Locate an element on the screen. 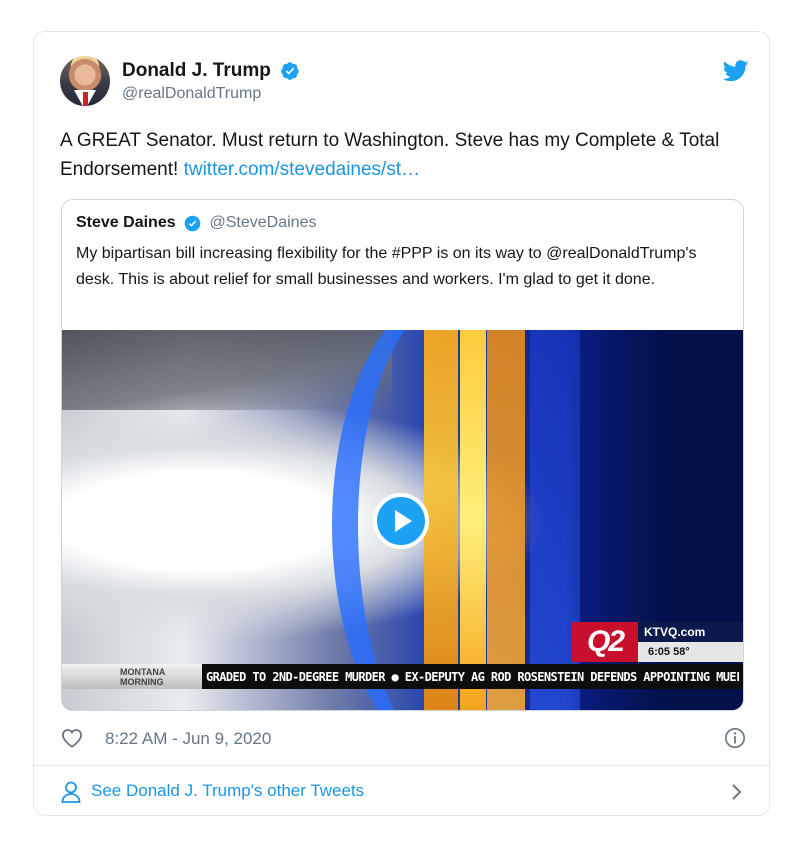  author-handle: @realDonaldTrump is located at coordinates (211, 94).